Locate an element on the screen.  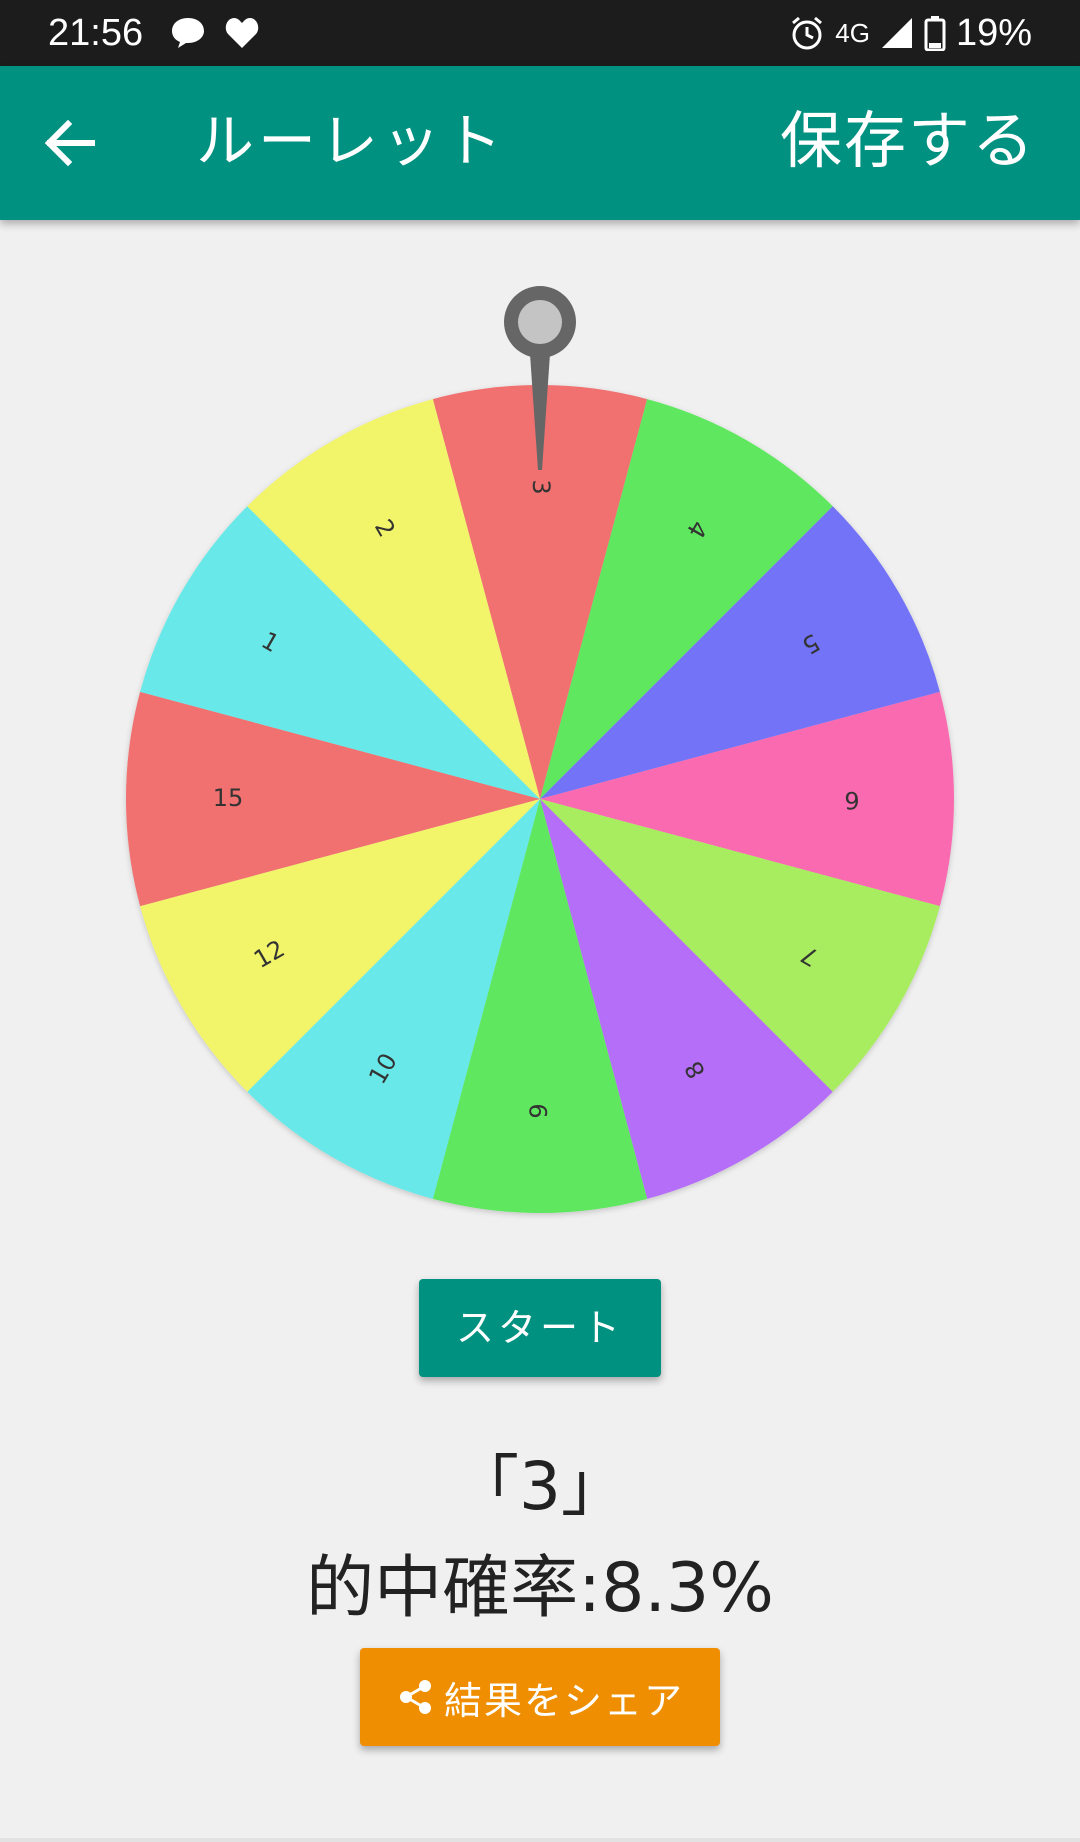
share-label: 結果をシェア is located at coordinates (563, 1700).